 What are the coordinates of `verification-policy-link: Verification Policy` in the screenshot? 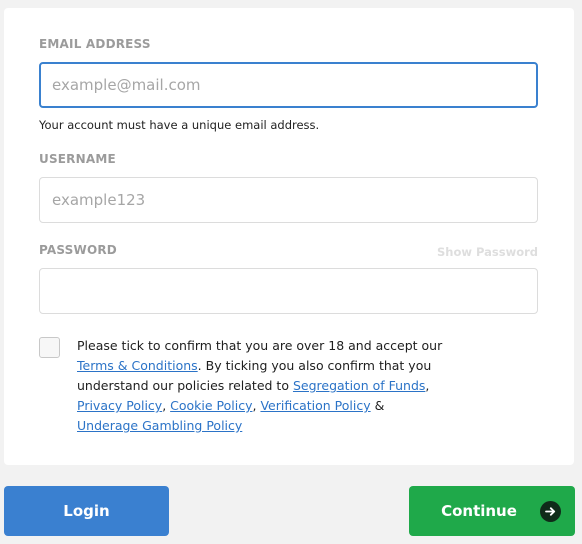 It's located at (315, 405).